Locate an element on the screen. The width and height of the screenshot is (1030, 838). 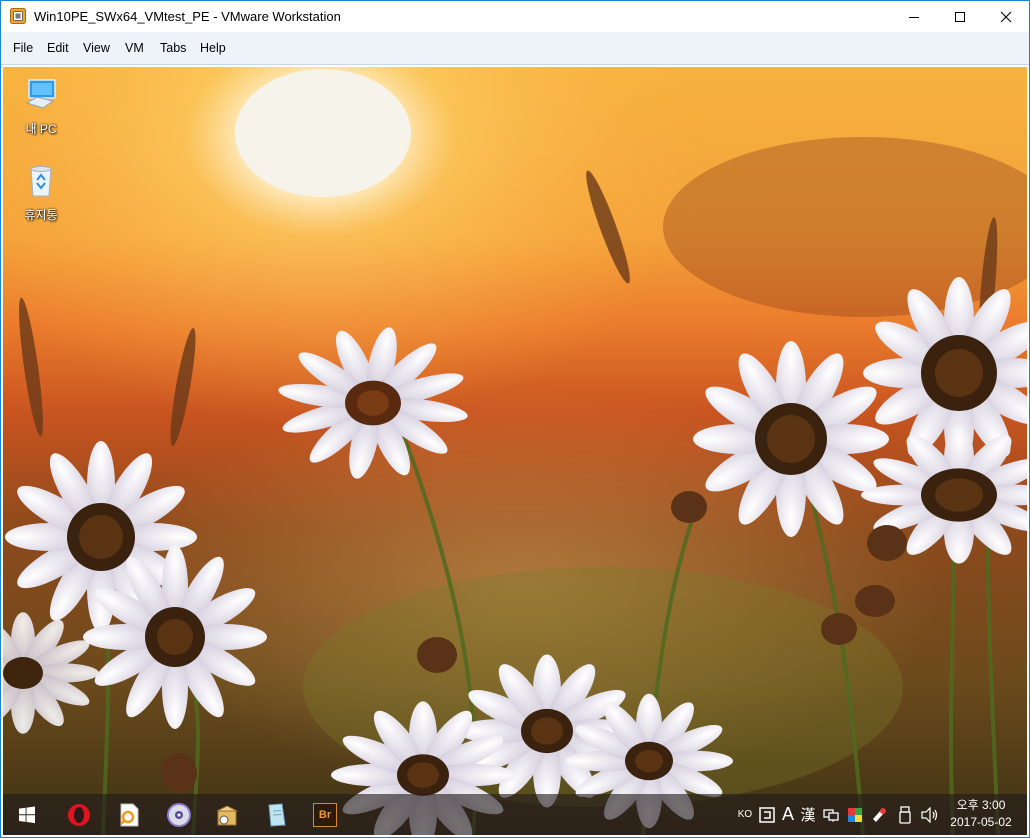
tray-color is located at coordinates (855, 814).